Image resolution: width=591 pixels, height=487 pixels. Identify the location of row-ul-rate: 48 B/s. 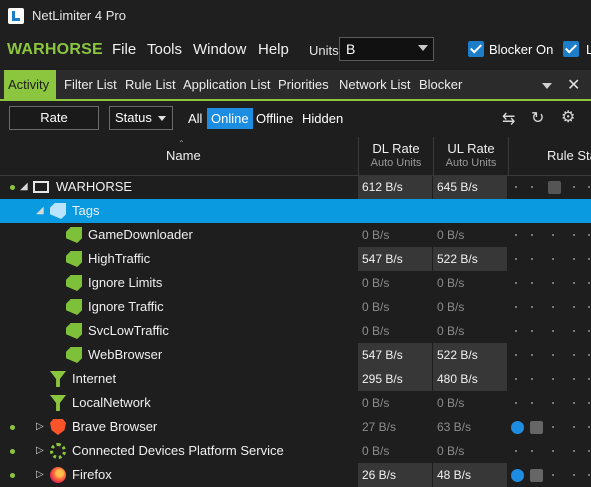
(470, 475).